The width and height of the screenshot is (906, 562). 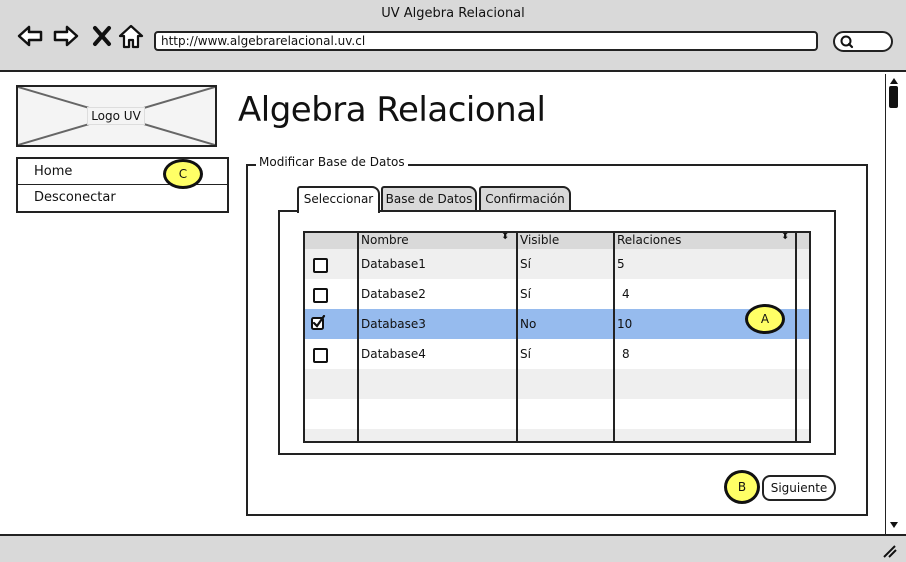 I want to click on tab-seleccionar: Seleccionar, so click(x=338, y=199).